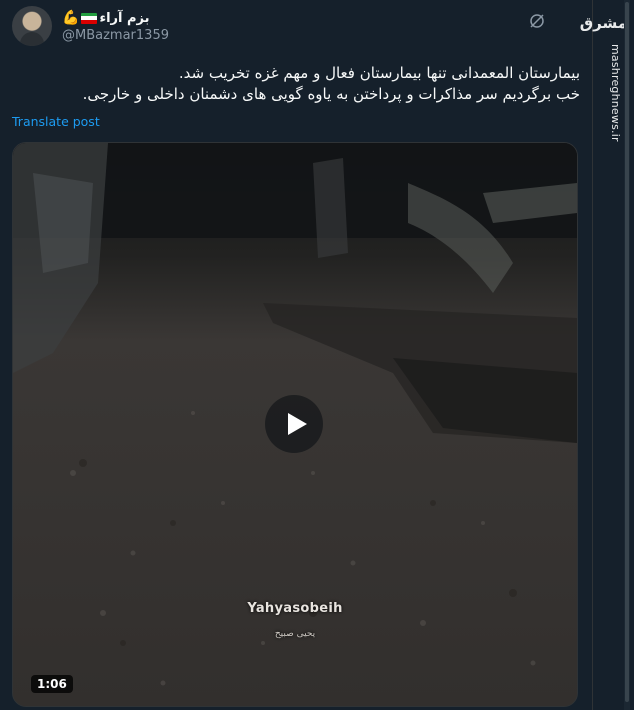 This screenshot has width=634, height=710. I want to click on iran-flag-icon, so click(89, 18).